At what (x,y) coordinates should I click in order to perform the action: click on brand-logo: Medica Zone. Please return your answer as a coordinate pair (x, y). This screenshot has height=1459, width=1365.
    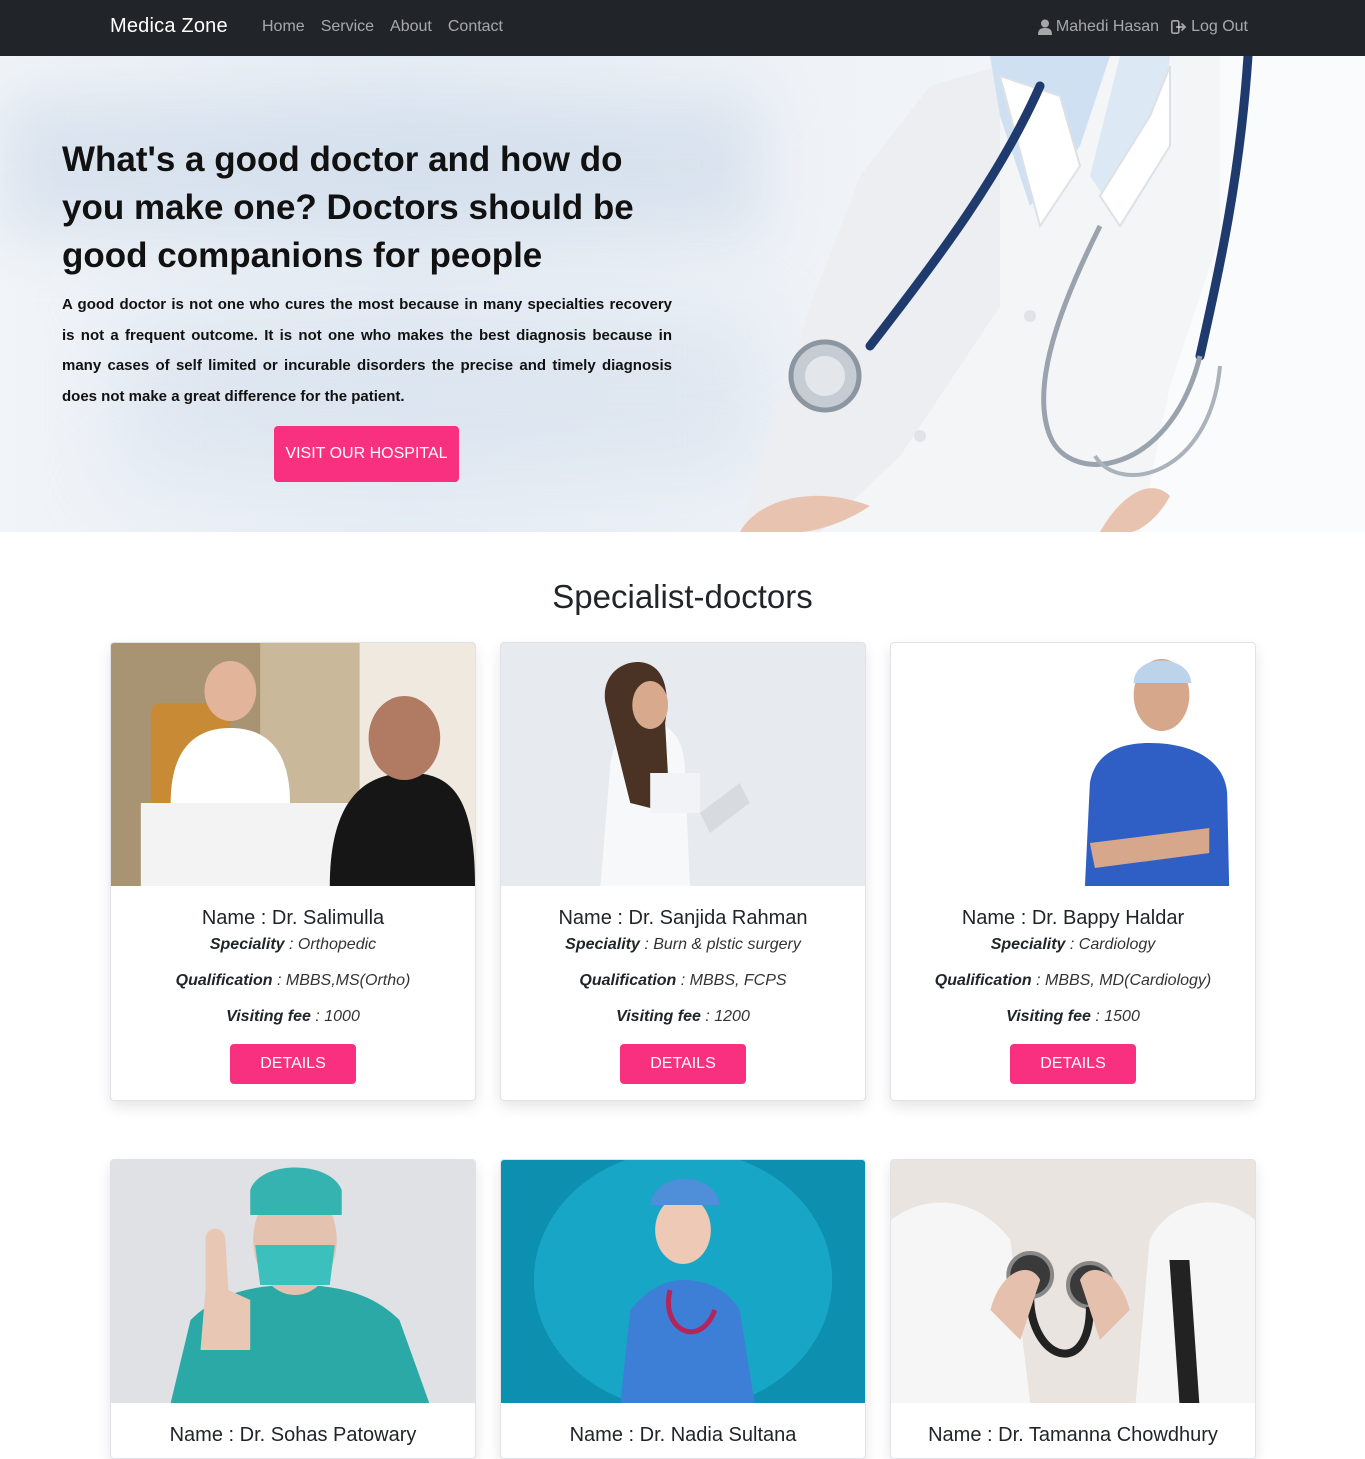
    Looking at the image, I should click on (169, 26).